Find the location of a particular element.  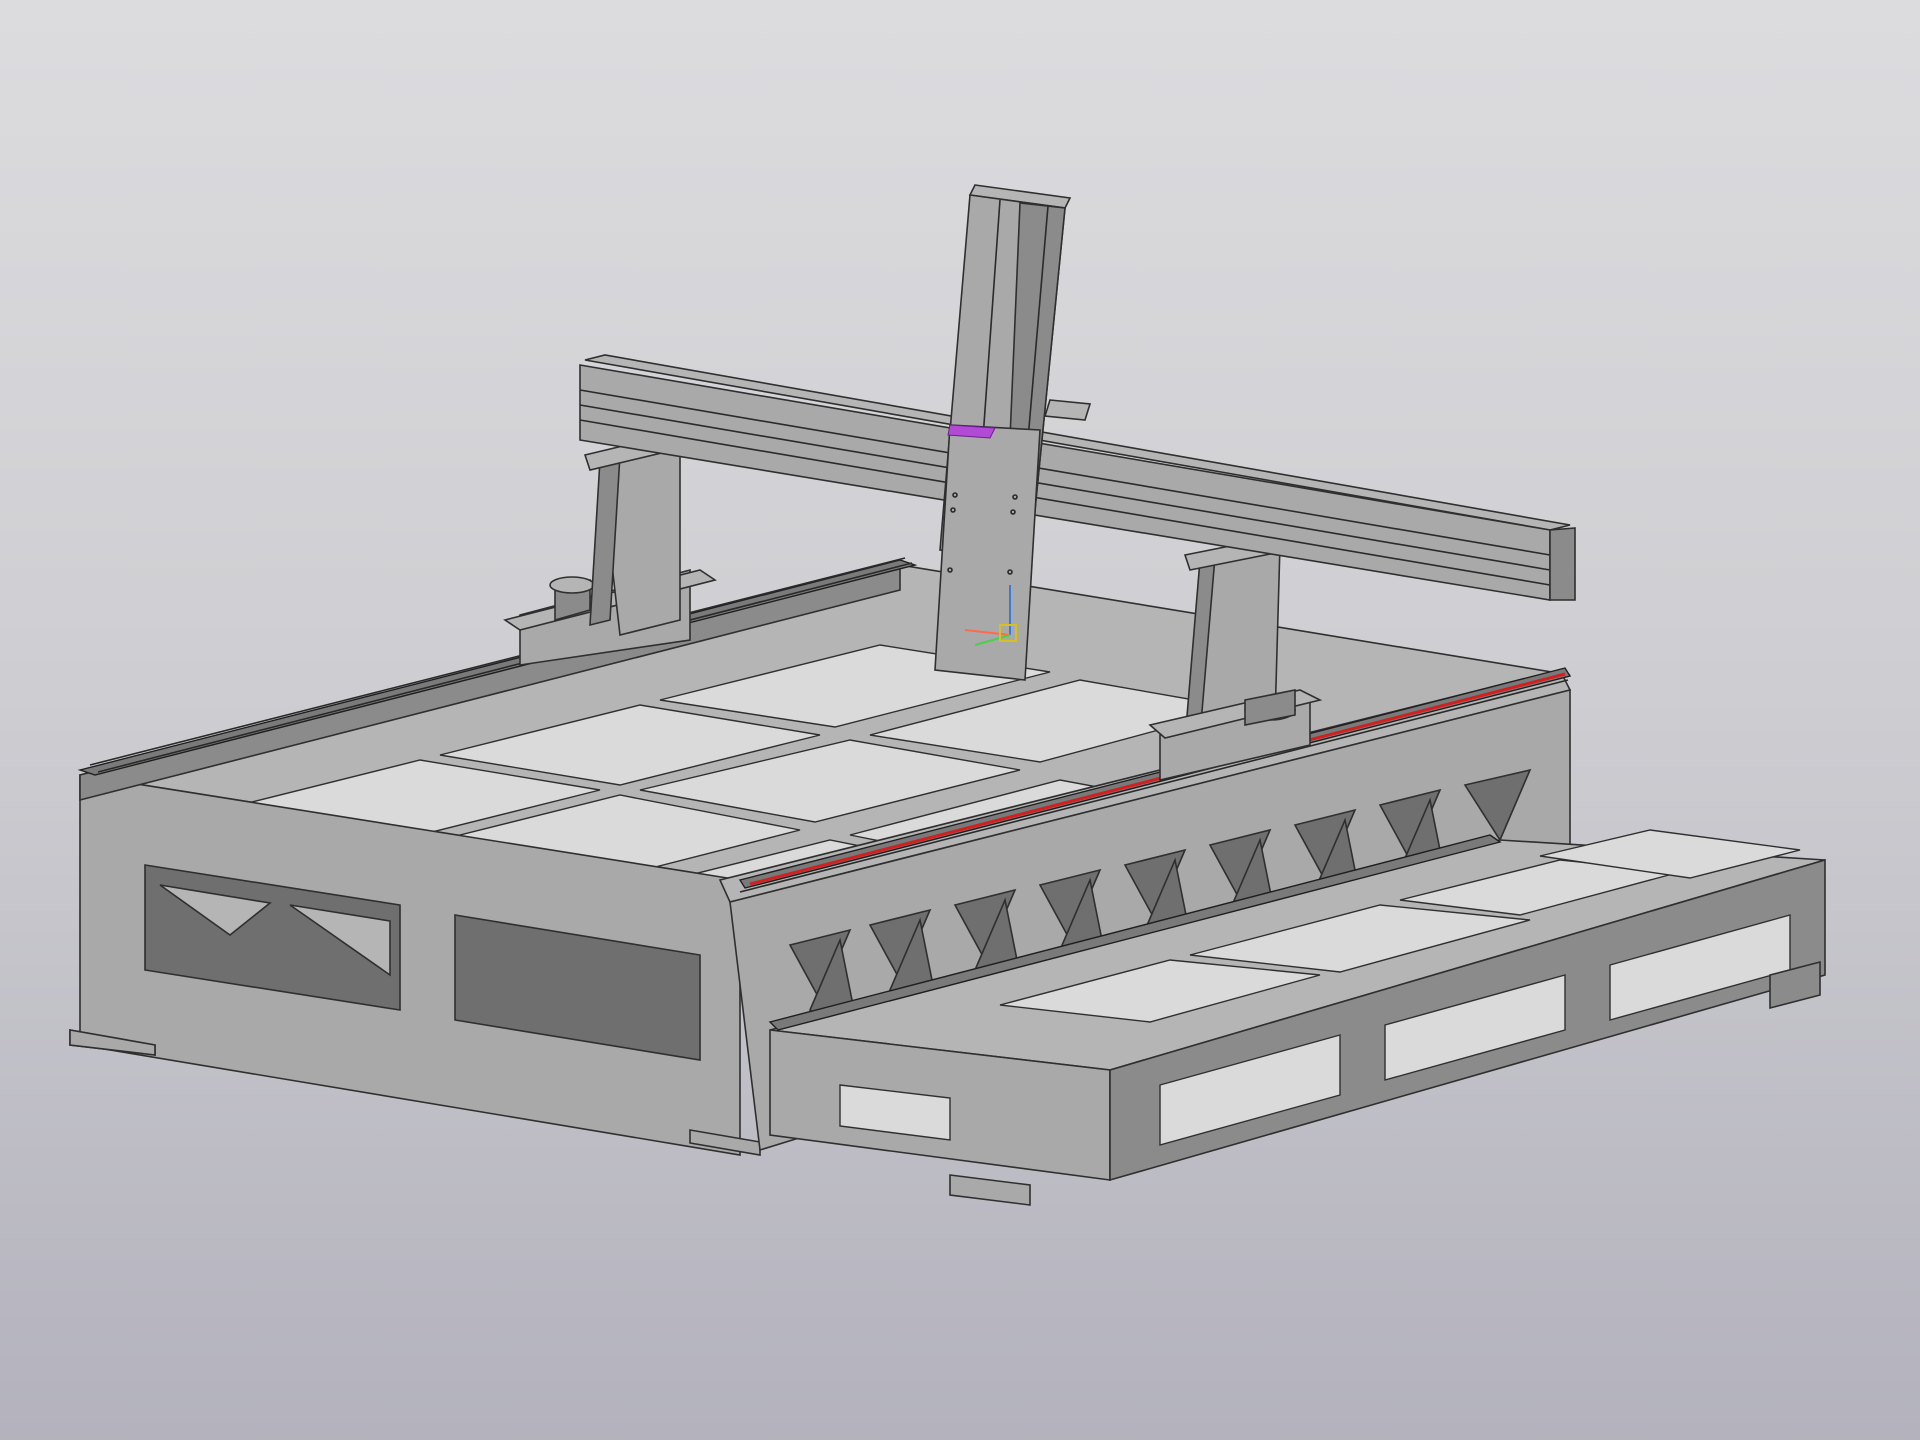

crossbeam-front is located at coordinates (1065, 482).